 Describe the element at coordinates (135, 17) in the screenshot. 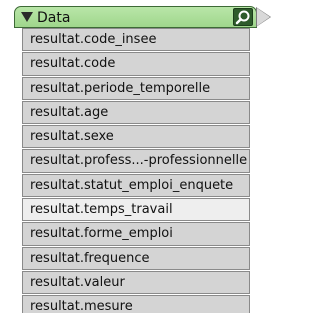

I see `panel-header: Data` at that location.